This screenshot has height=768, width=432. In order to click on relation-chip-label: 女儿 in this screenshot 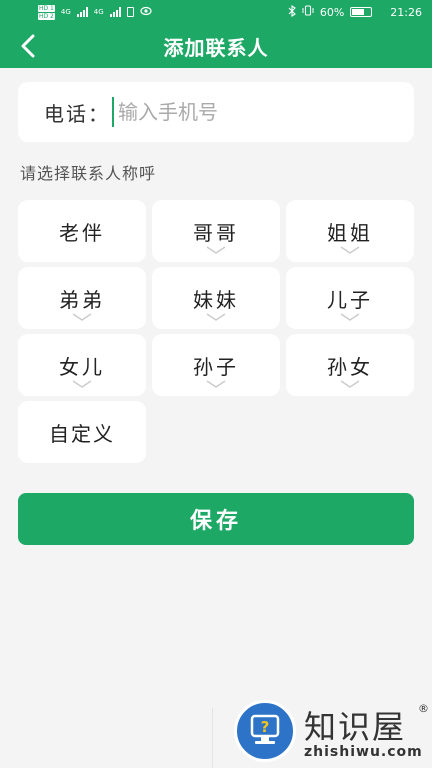, I will do `click(82, 367)`.